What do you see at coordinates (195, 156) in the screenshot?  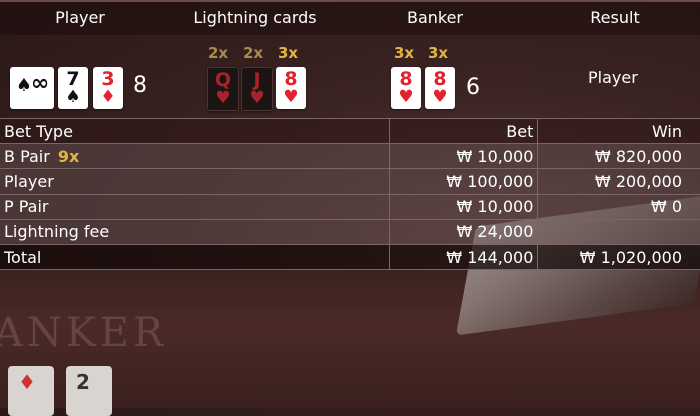 I see `bet-type-cell: B Pair 9x` at bounding box center [195, 156].